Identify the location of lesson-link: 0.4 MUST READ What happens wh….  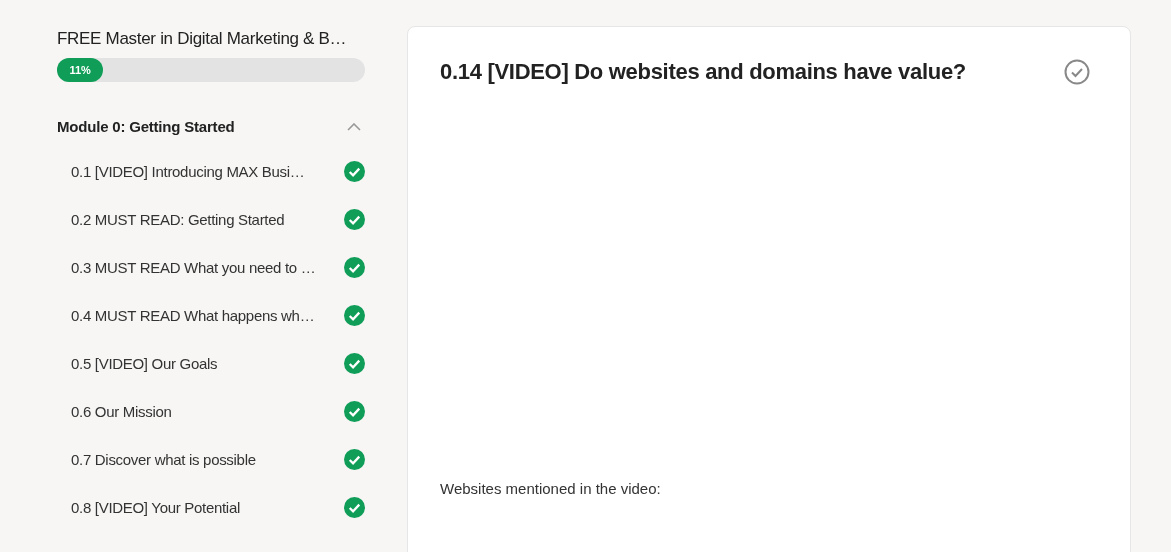
(193, 315).